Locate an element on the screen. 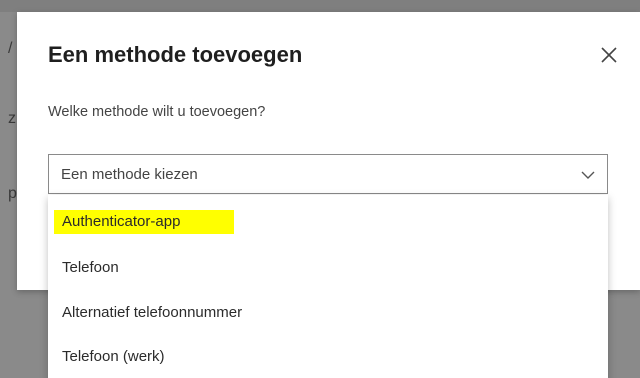  method-prompt: Welke methode wilt u toevoegen? is located at coordinates (157, 112).